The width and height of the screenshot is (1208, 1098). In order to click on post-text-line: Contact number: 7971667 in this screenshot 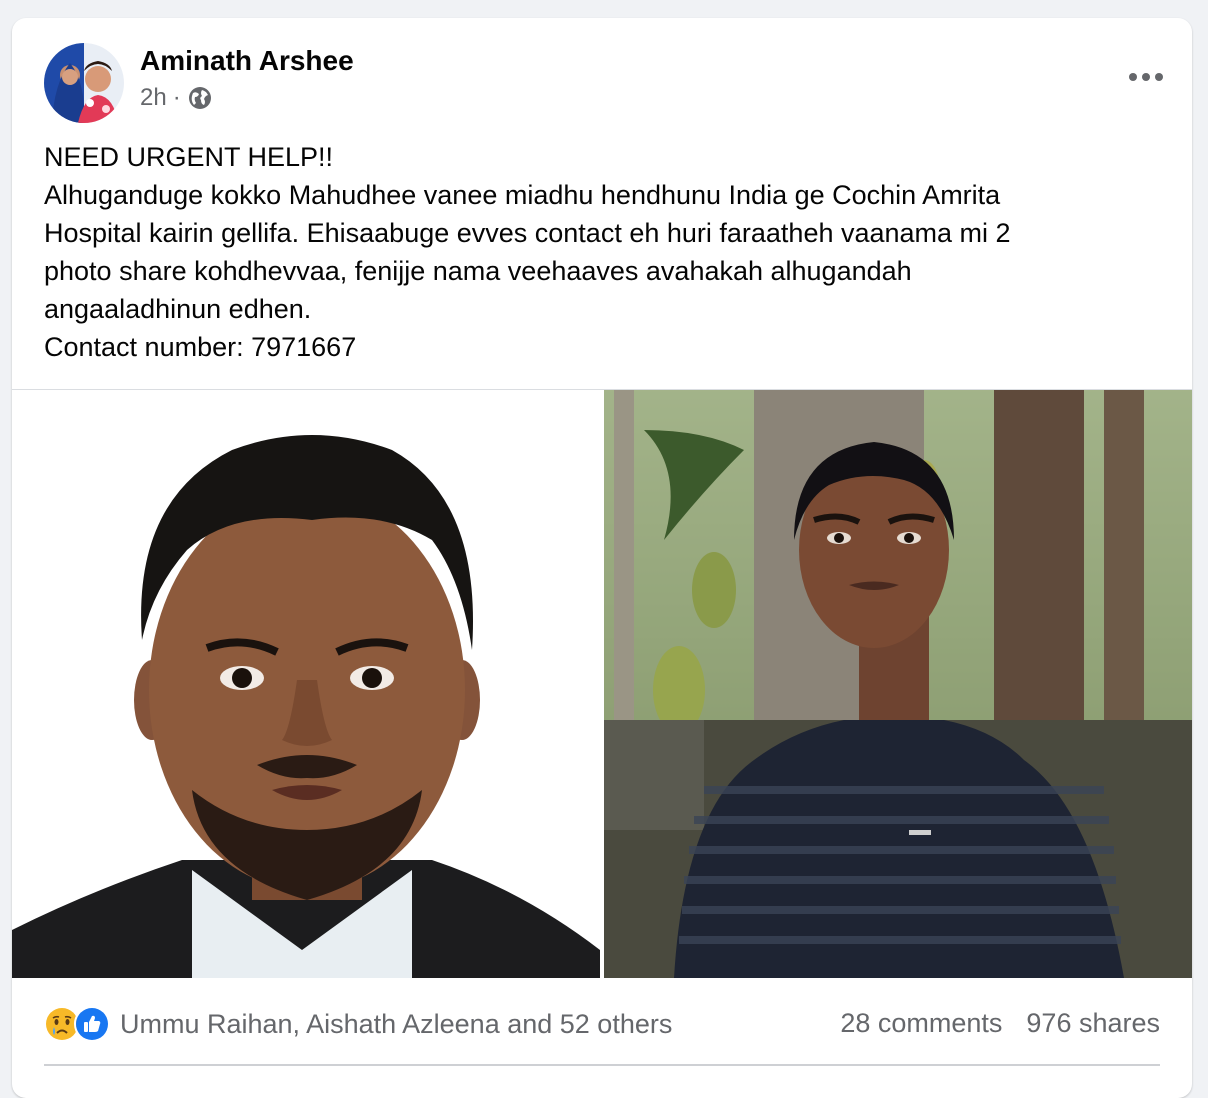, I will do `click(200, 347)`.